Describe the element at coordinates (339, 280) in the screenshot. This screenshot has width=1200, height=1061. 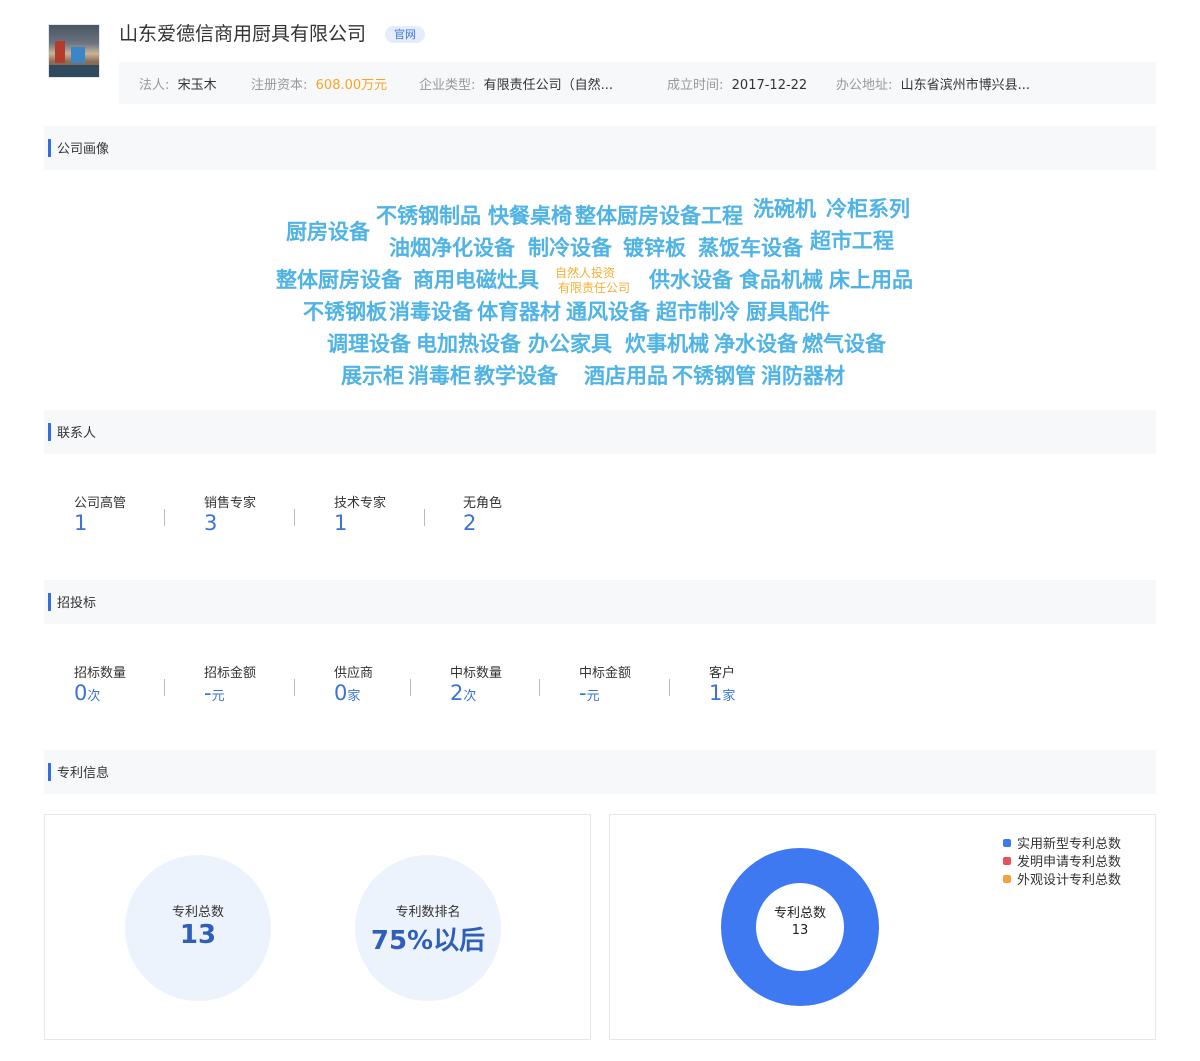
I see `word-cloud-item: 整体厨房设备` at that location.